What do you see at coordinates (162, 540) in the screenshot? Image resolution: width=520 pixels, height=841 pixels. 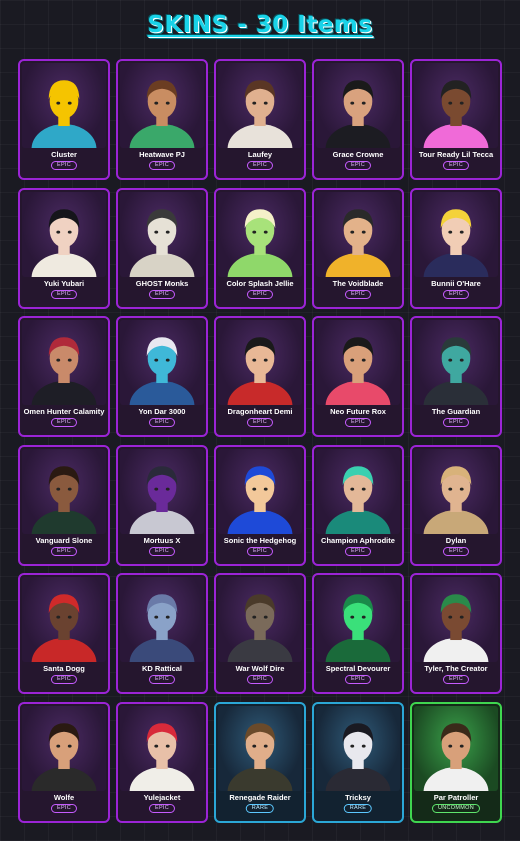 I see `skin-name: Mortuus X` at bounding box center [162, 540].